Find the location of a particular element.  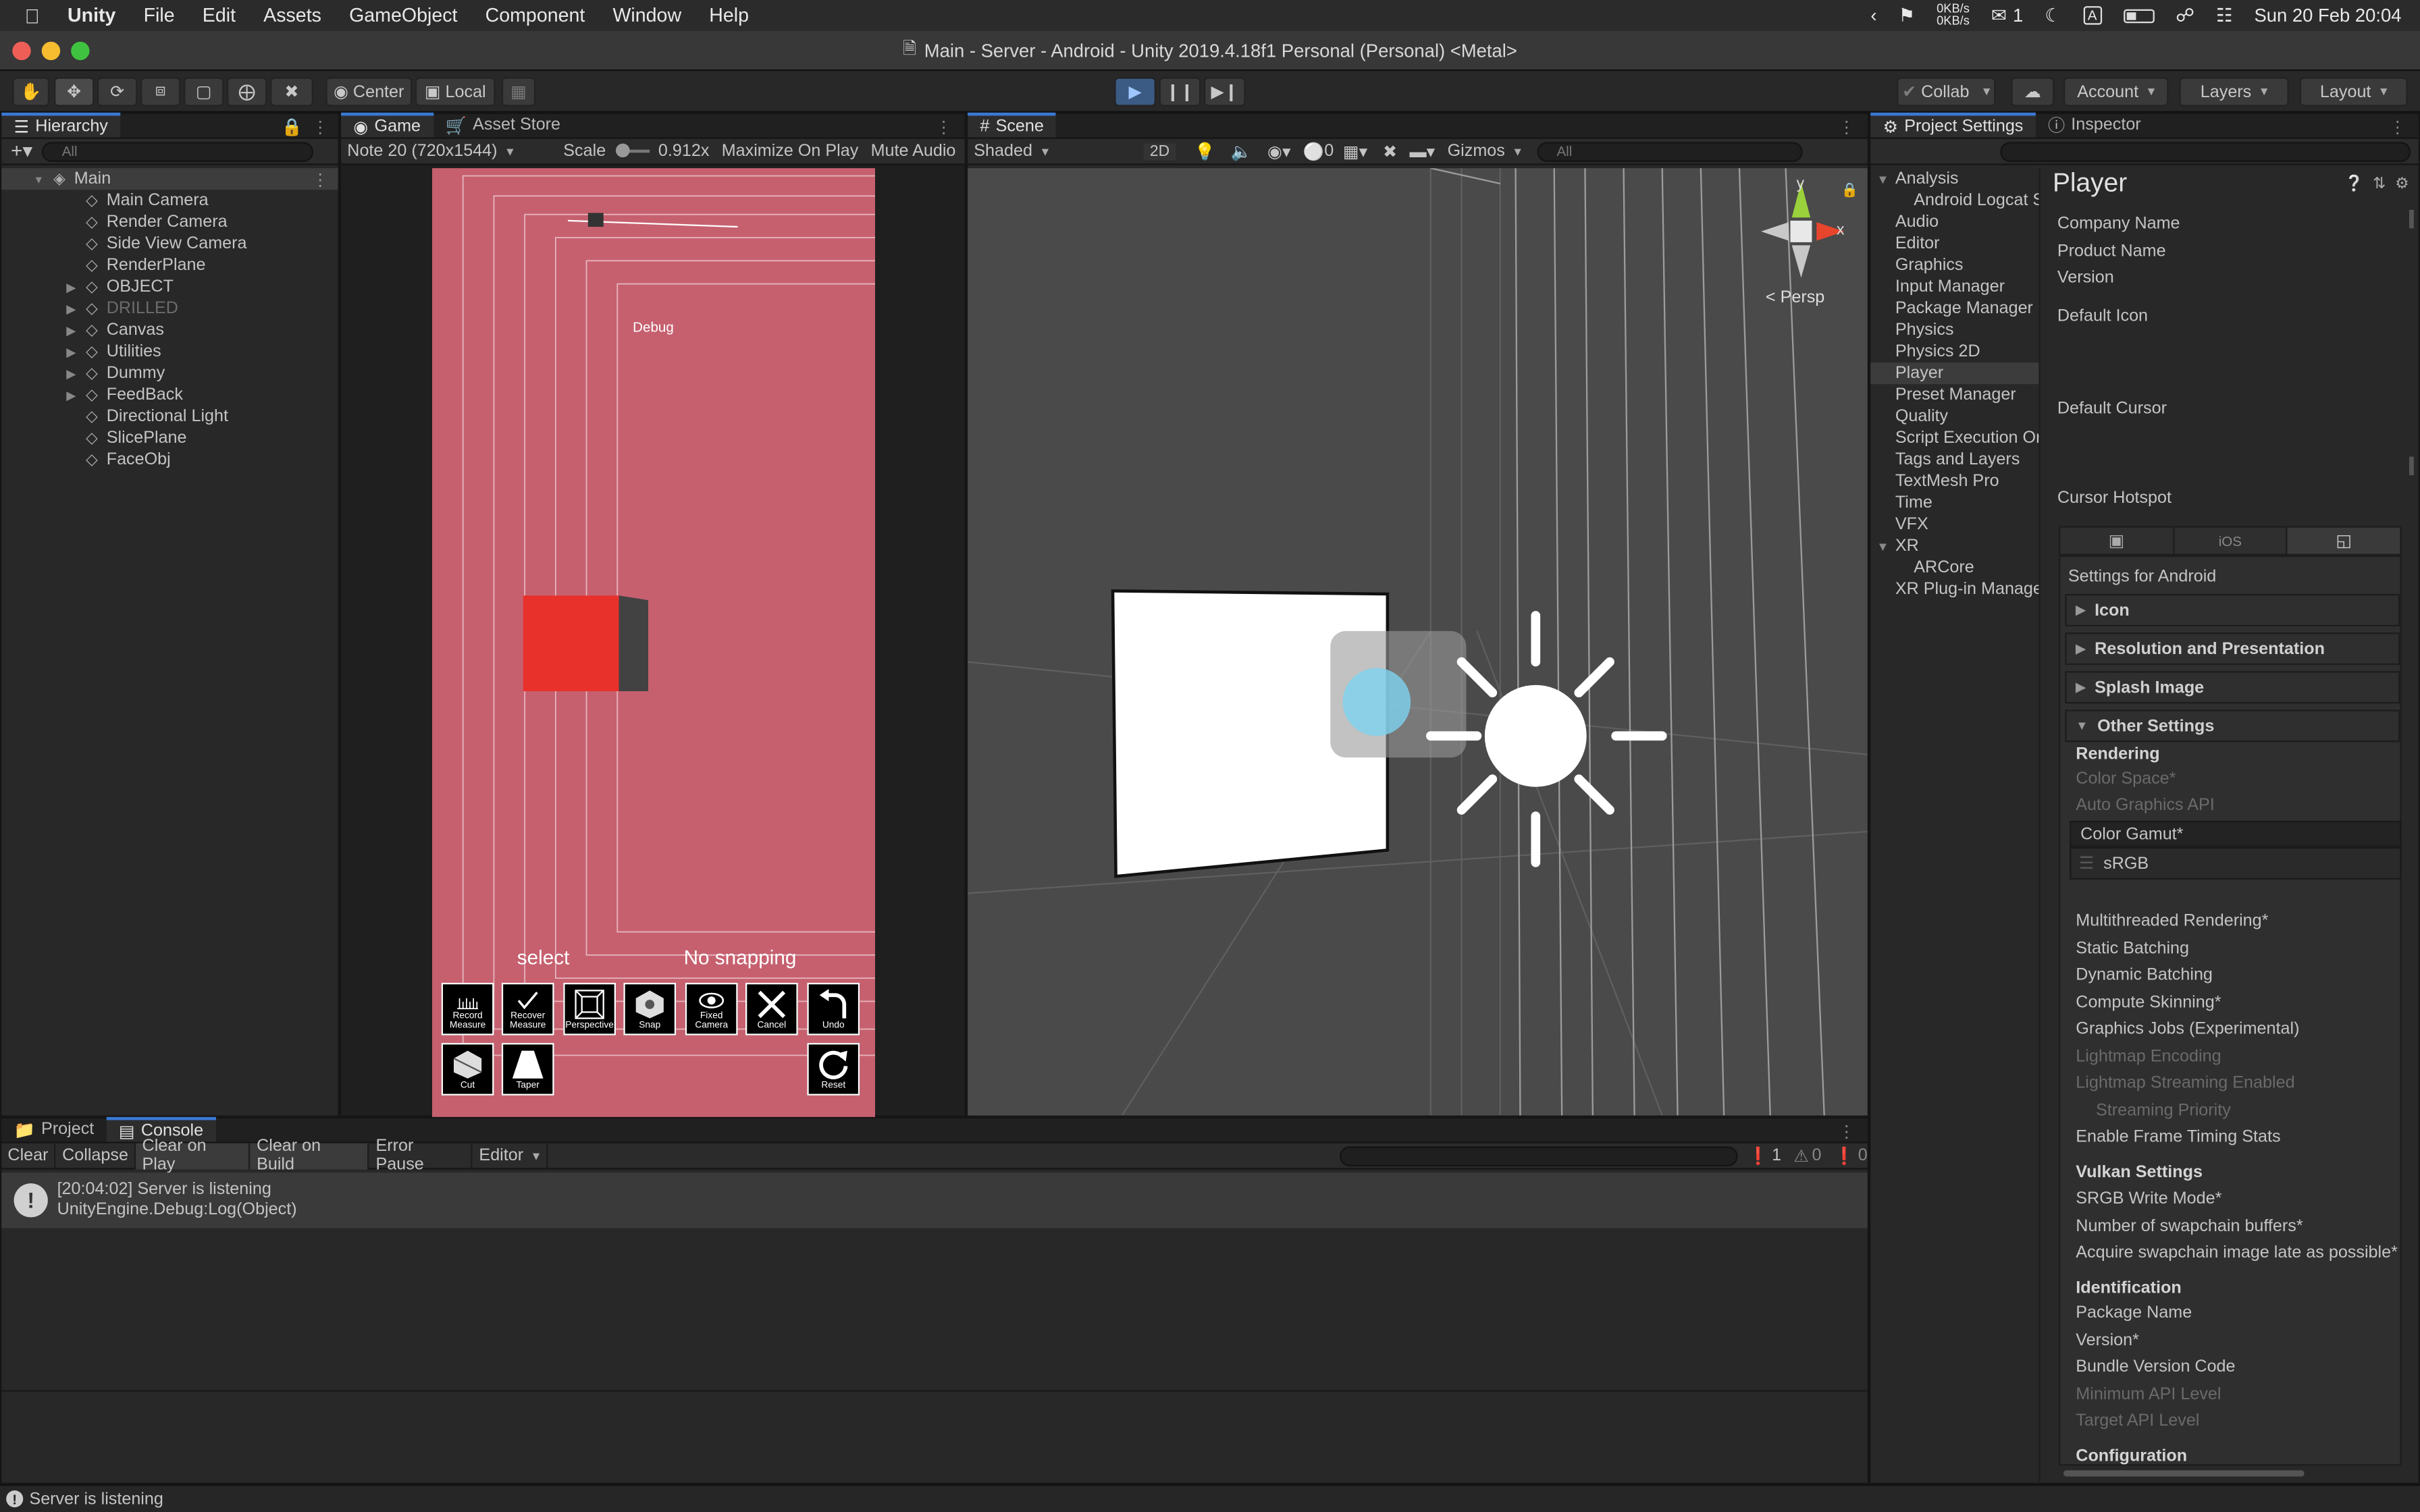

section-other-foldout: ▼ Other Settings is located at coordinates (2232, 725).